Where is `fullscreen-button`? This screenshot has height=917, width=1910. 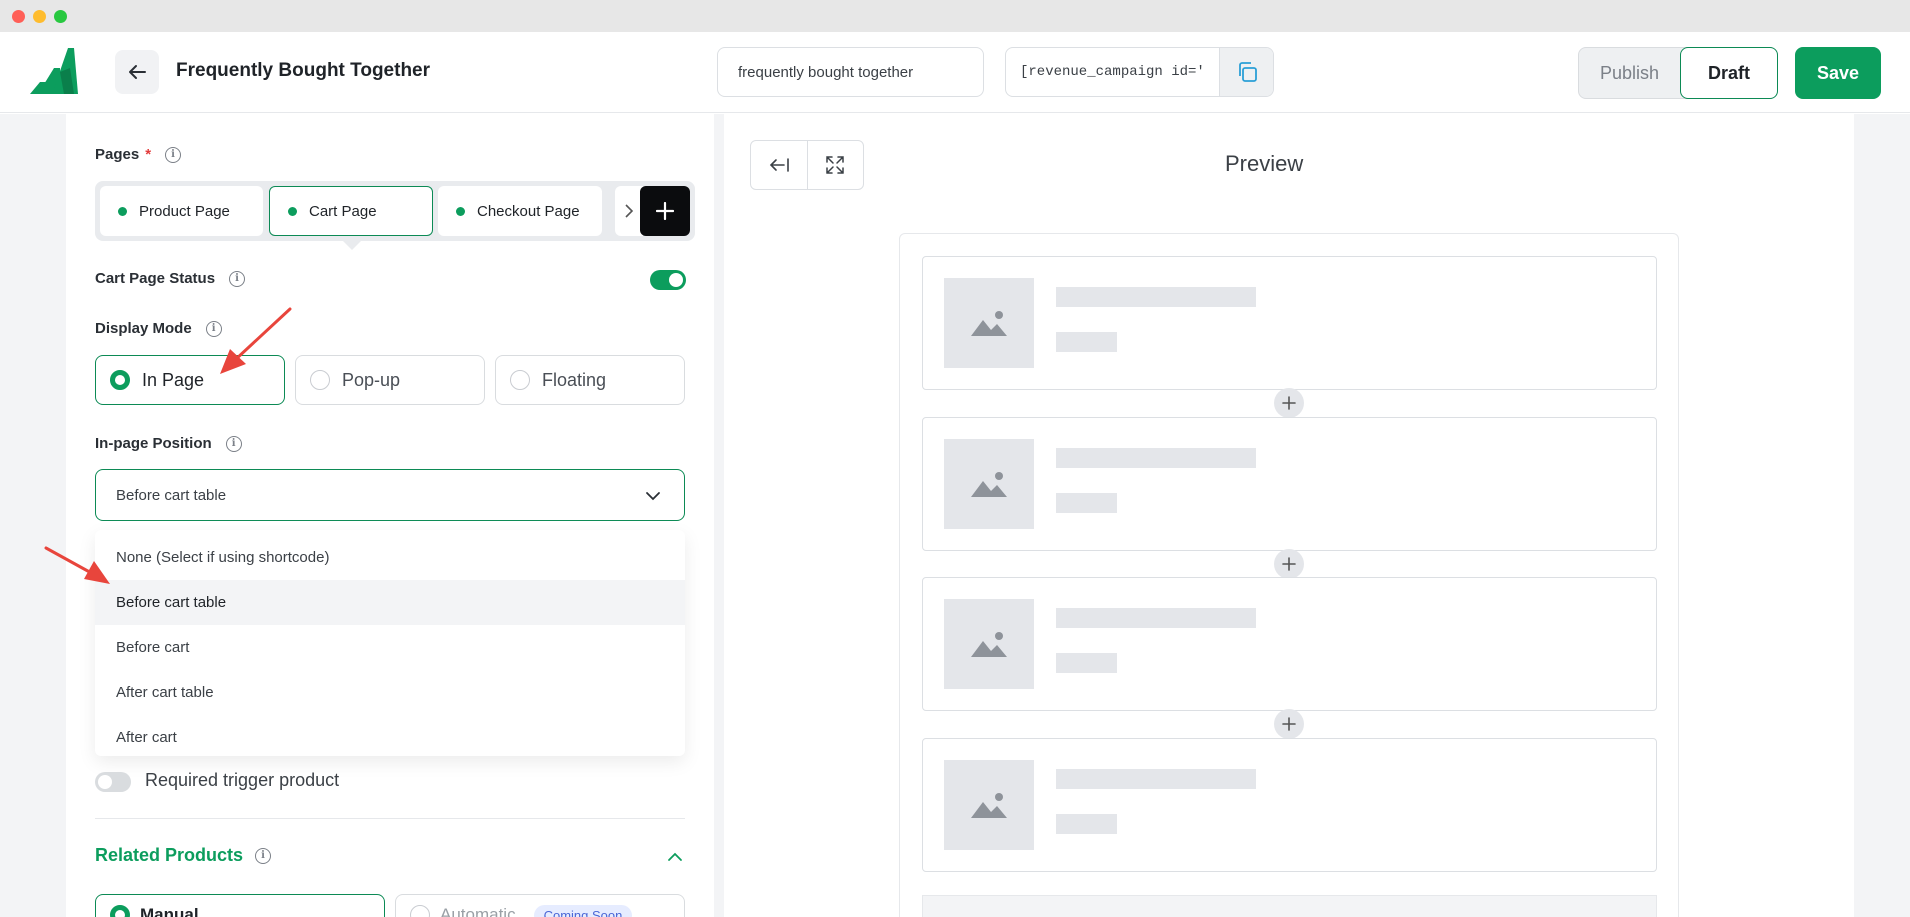
fullscreen-button is located at coordinates (834, 165).